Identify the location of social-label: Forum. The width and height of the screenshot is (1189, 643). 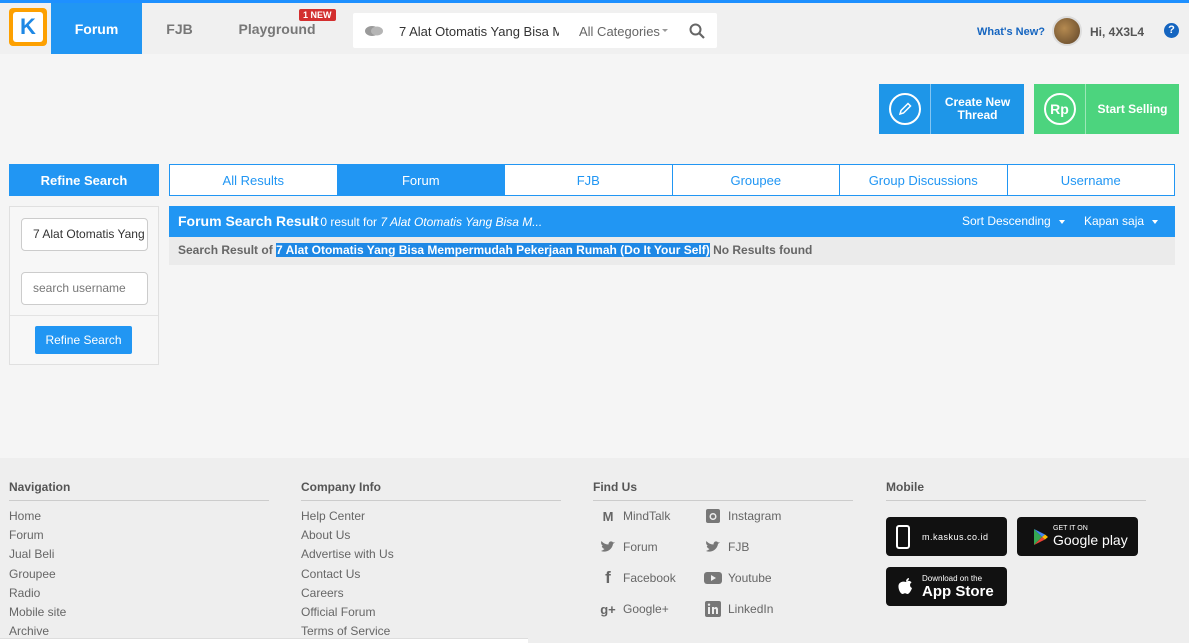
(640, 547).